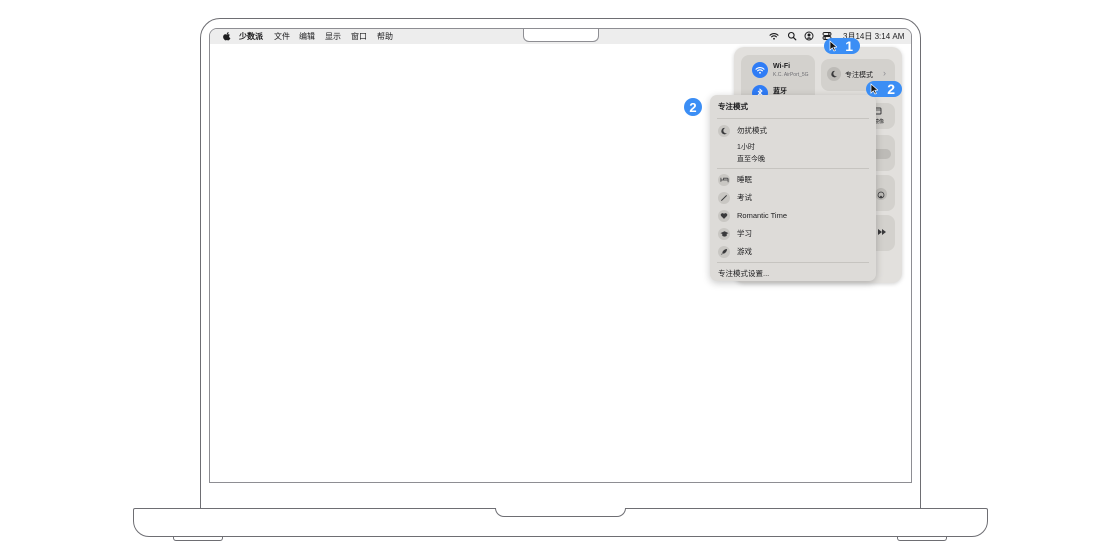 The image size is (1120, 560). What do you see at coordinates (282, 36) in the screenshot?
I see `menu-file: 文件` at bounding box center [282, 36].